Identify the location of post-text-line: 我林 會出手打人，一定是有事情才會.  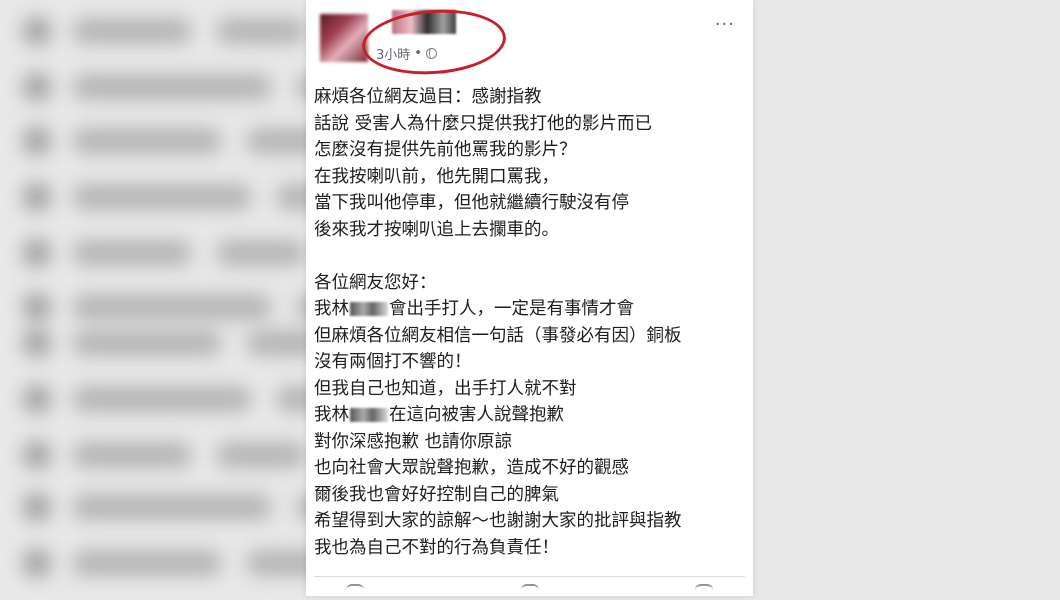
(529, 309).